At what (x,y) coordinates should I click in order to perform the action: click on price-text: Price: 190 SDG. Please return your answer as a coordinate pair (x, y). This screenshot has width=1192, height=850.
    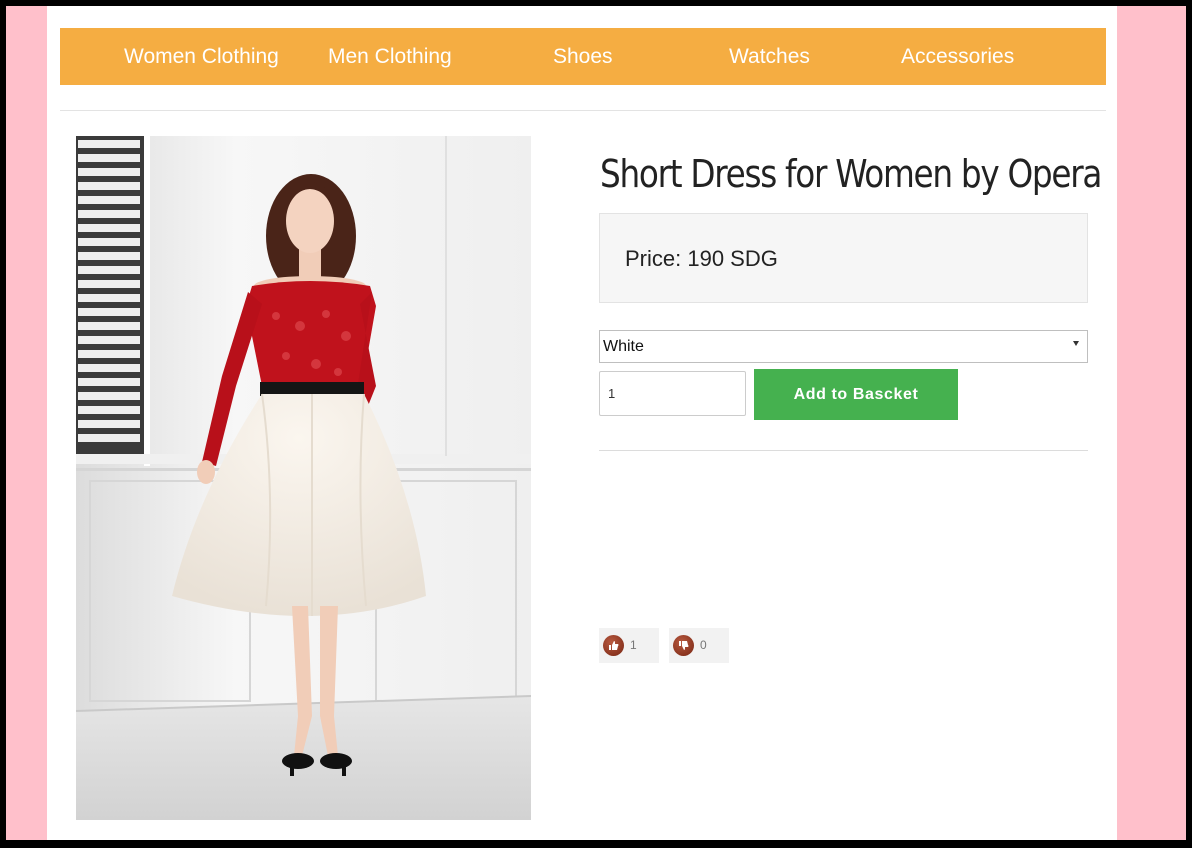
    Looking at the image, I should click on (701, 258).